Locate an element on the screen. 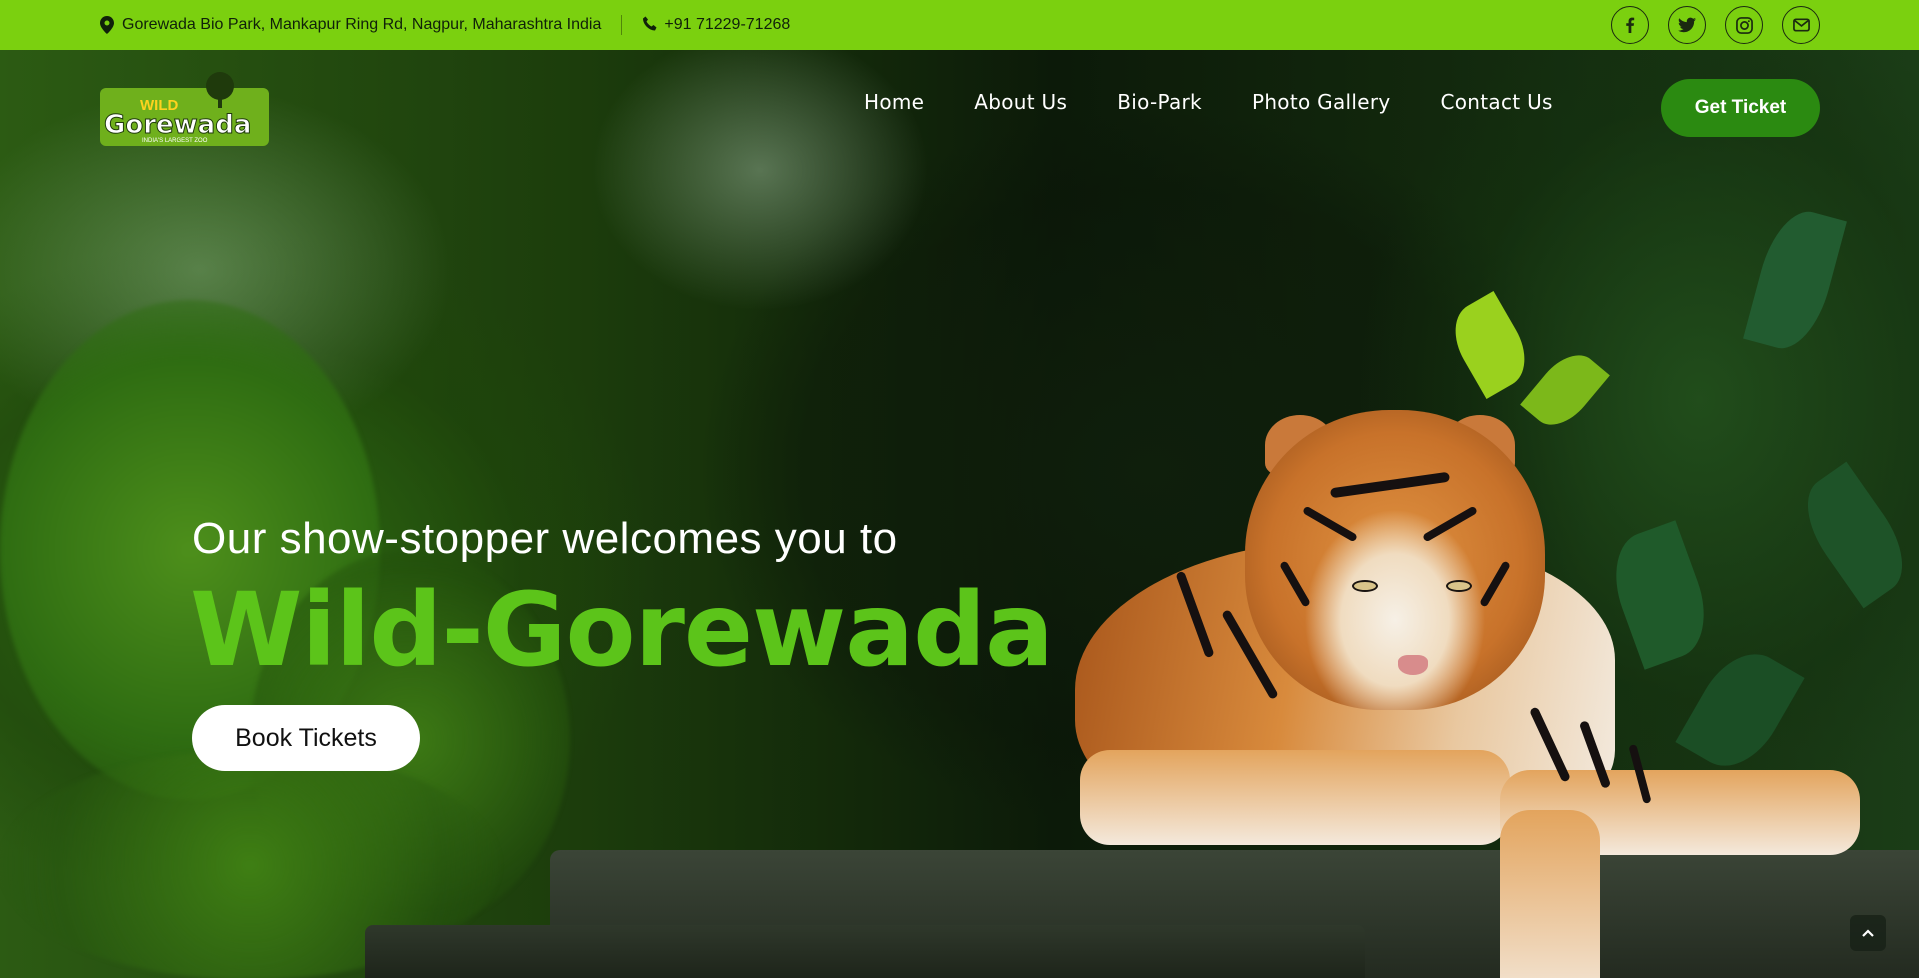 The height and width of the screenshot is (978, 1919). facebook-icon is located at coordinates (1630, 25).